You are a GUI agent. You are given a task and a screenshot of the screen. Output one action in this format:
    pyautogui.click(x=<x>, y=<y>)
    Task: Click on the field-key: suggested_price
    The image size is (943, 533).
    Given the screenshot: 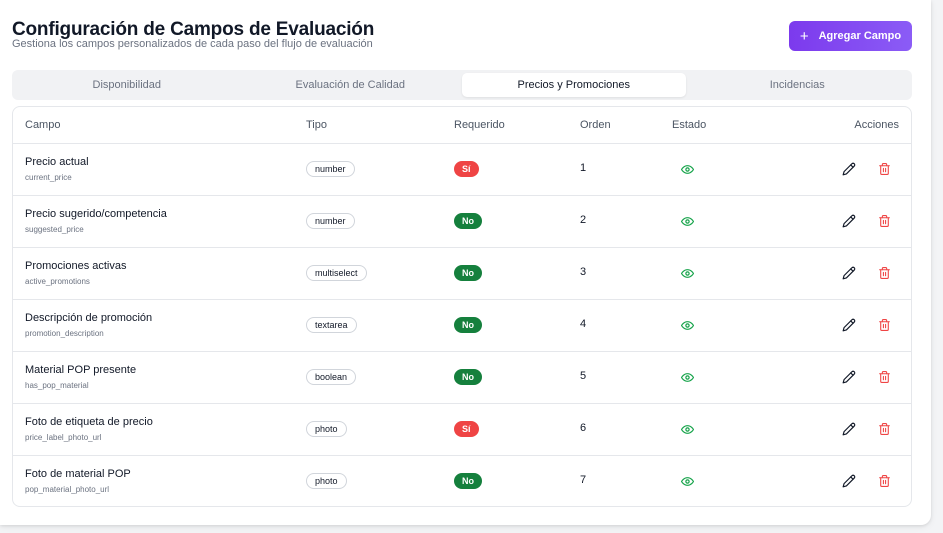 What is the action you would take?
    pyautogui.click(x=54, y=229)
    